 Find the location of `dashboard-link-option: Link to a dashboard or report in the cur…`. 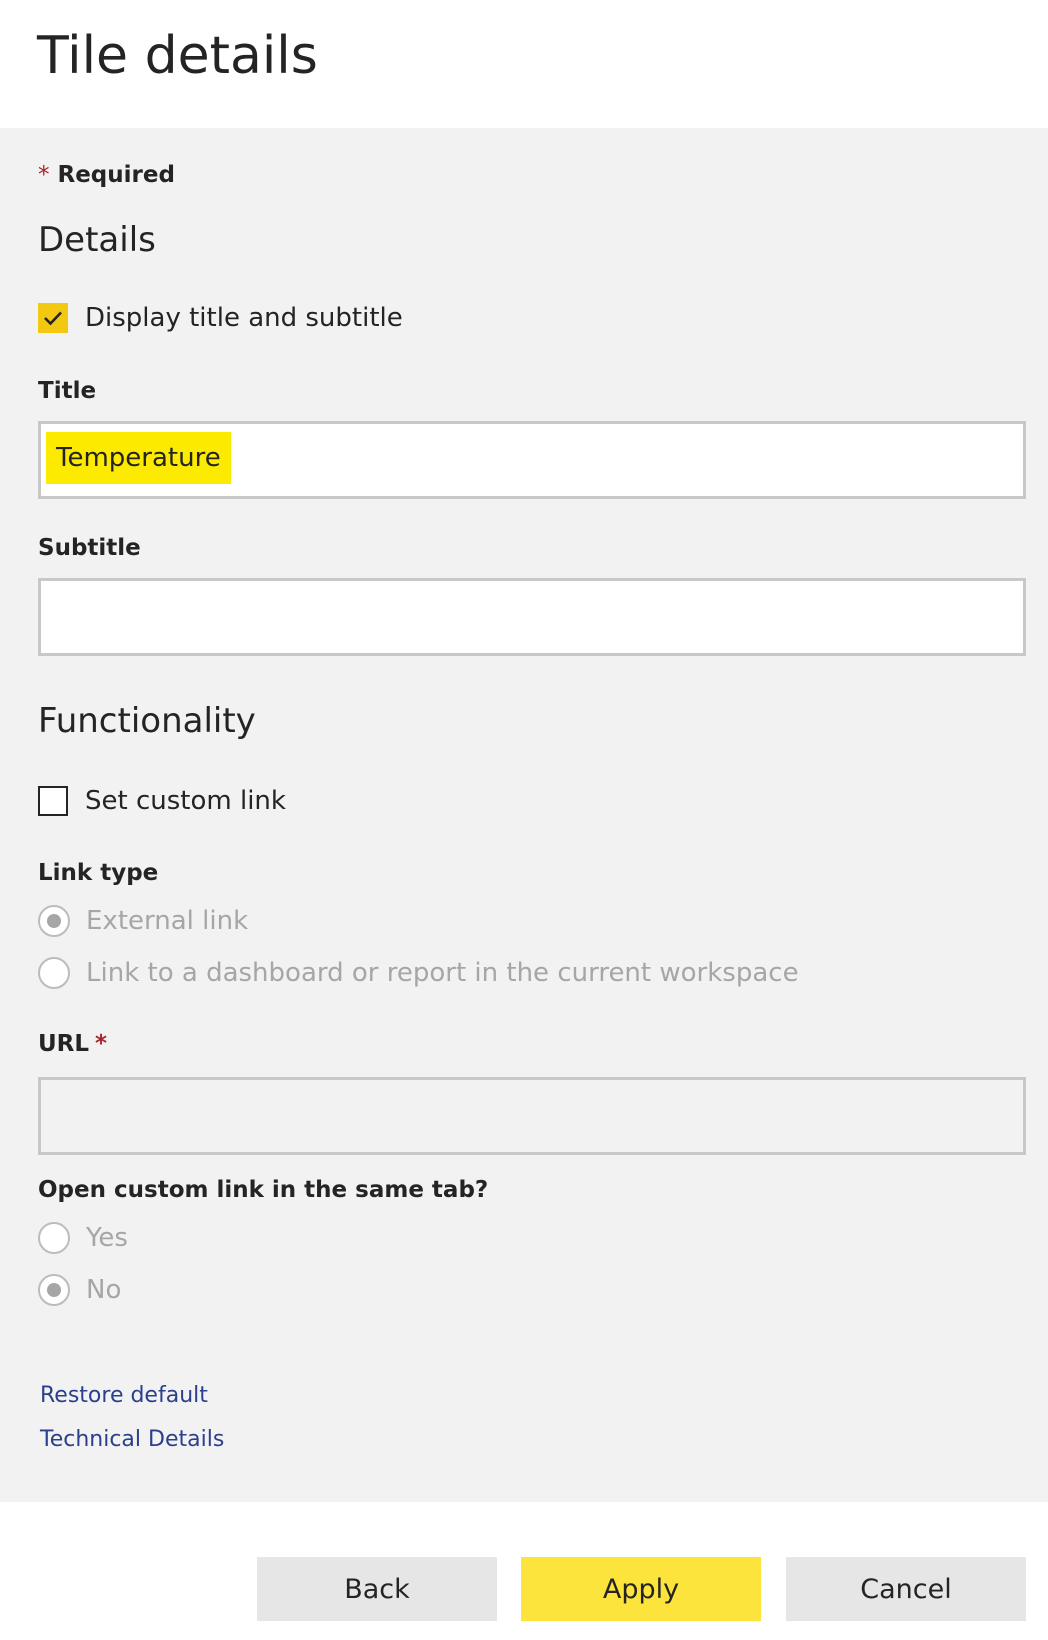

dashboard-link-option: Link to a dashboard or report in the cur… is located at coordinates (418, 973).